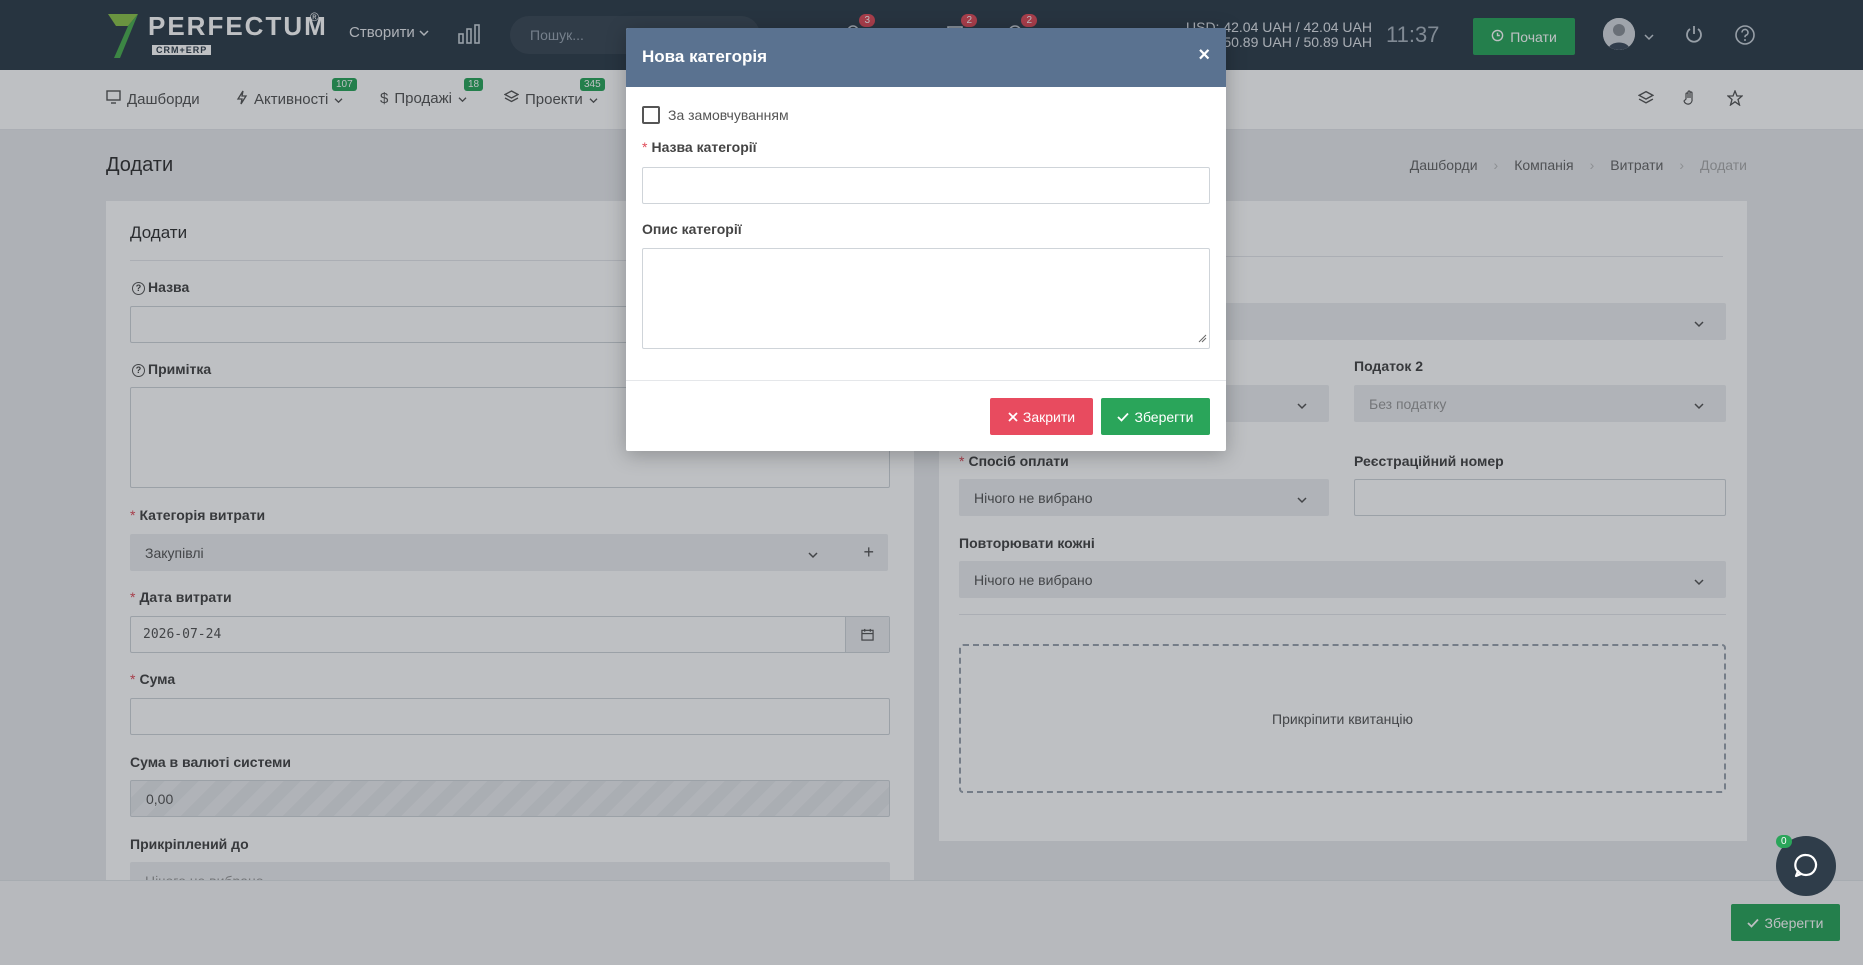 Image resolution: width=1863 pixels, height=965 pixels. I want to click on chat-bubble-icon, so click(1806, 866).